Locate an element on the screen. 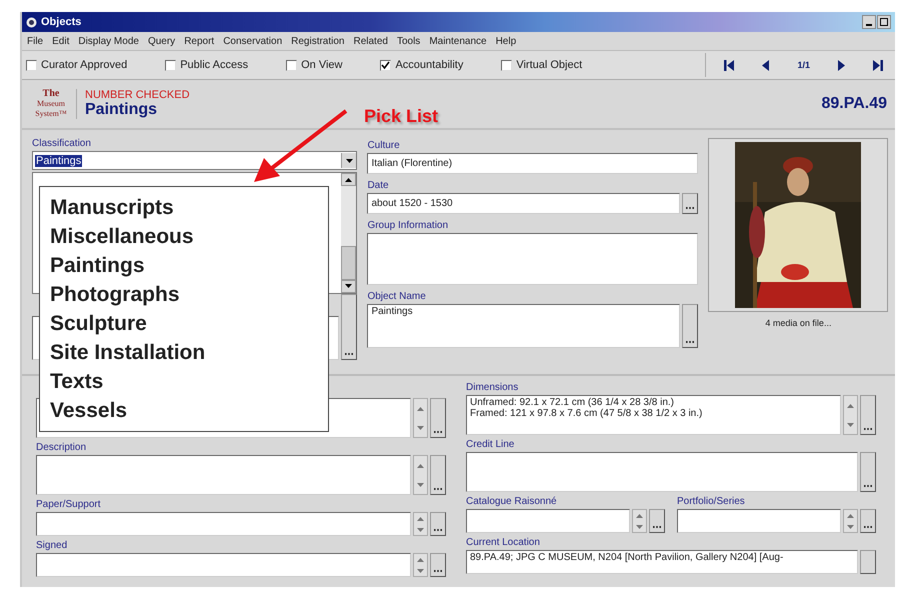 This screenshot has width=898, height=594. status-text: NUMBER CHECKED is located at coordinates (137, 95).